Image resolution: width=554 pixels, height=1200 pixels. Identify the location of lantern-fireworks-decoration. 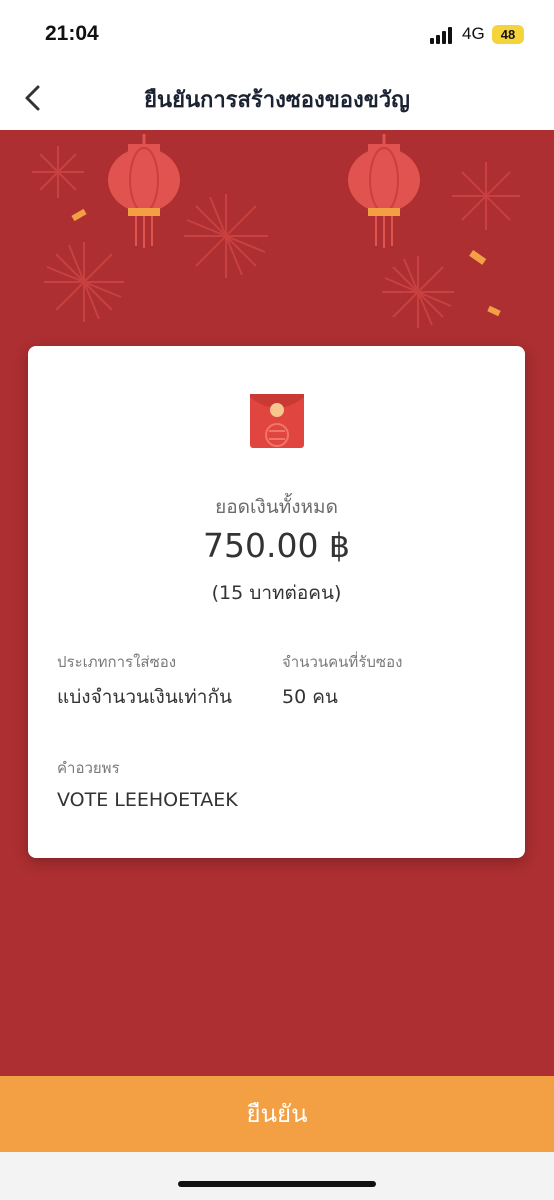
(276, 231).